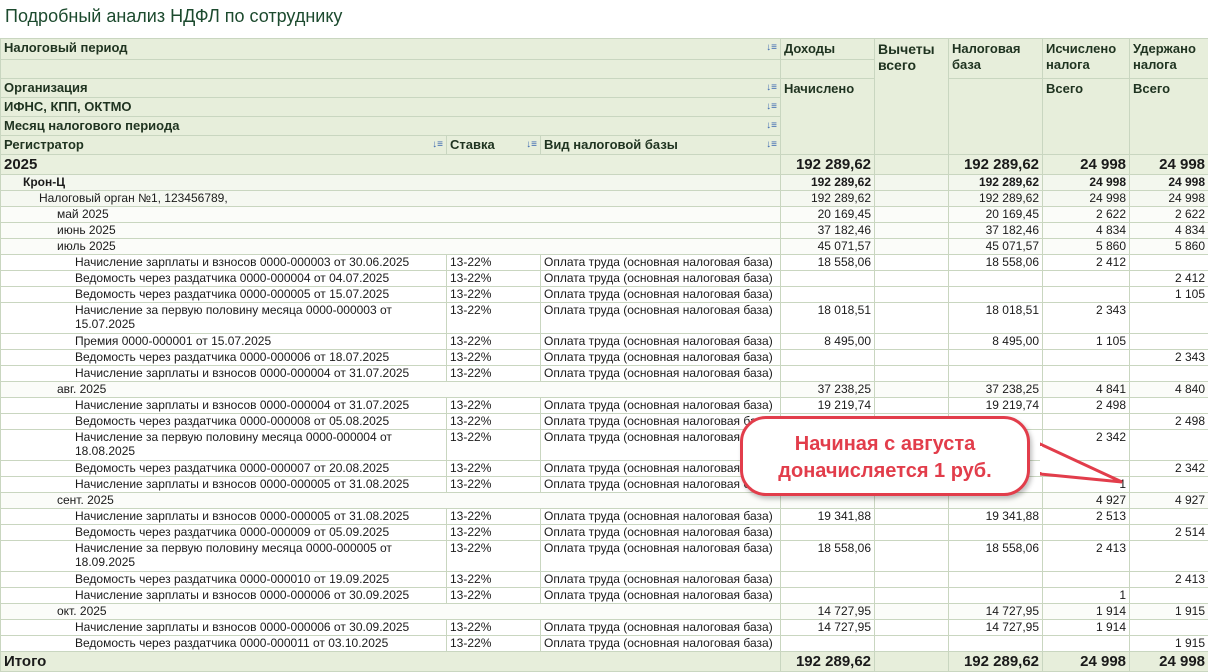 The width and height of the screenshot is (1208, 672). I want to click on header-withheld-label: Удержано налога, so click(1164, 56).